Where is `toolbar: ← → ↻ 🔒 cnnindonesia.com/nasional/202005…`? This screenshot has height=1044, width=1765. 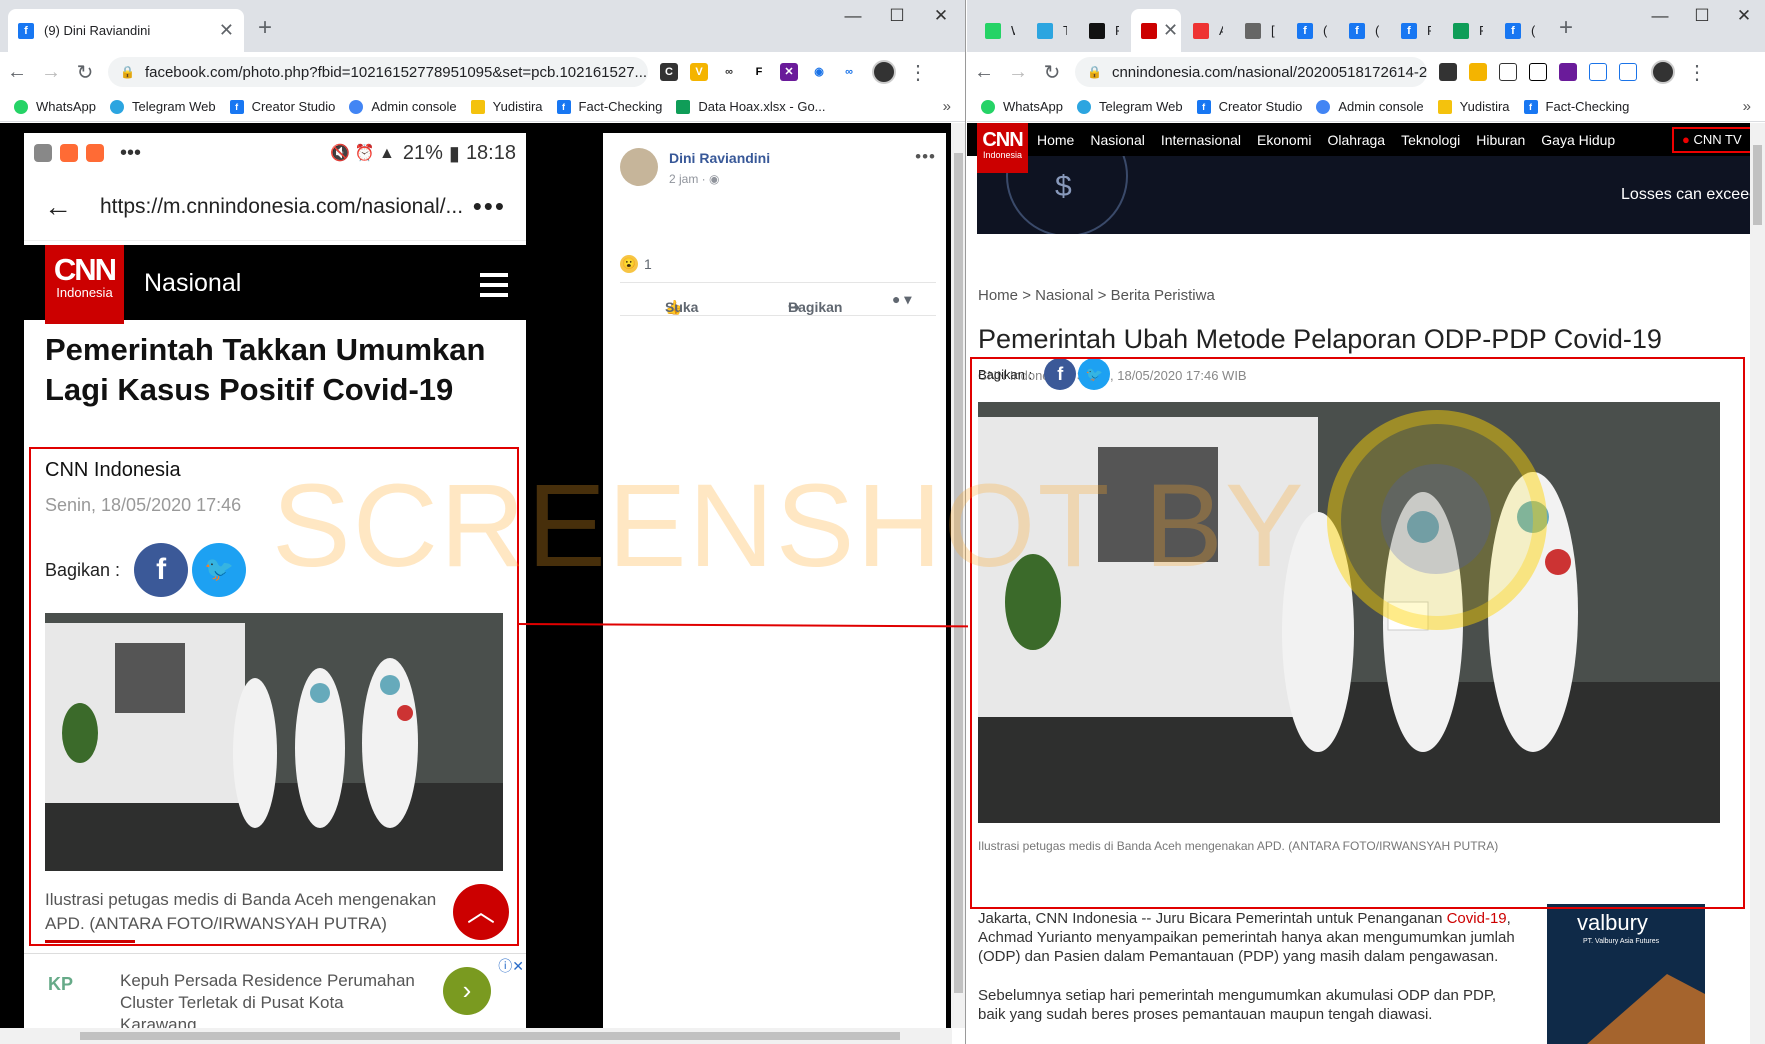
toolbar: ← → ↻ 🔒 cnnindonesia.com/nasional/202005… is located at coordinates (1366, 72).